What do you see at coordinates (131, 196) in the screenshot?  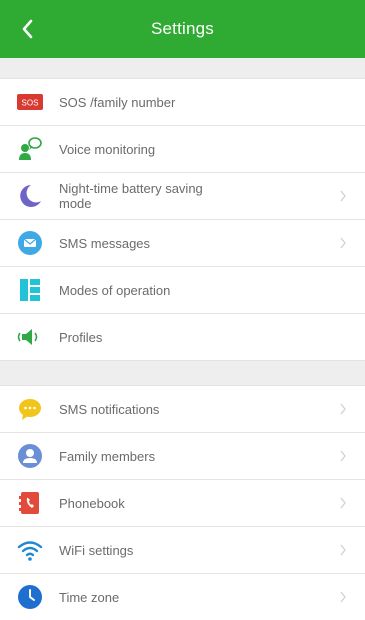 I see `settings-item-label: Night-time battery saving mode` at bounding box center [131, 196].